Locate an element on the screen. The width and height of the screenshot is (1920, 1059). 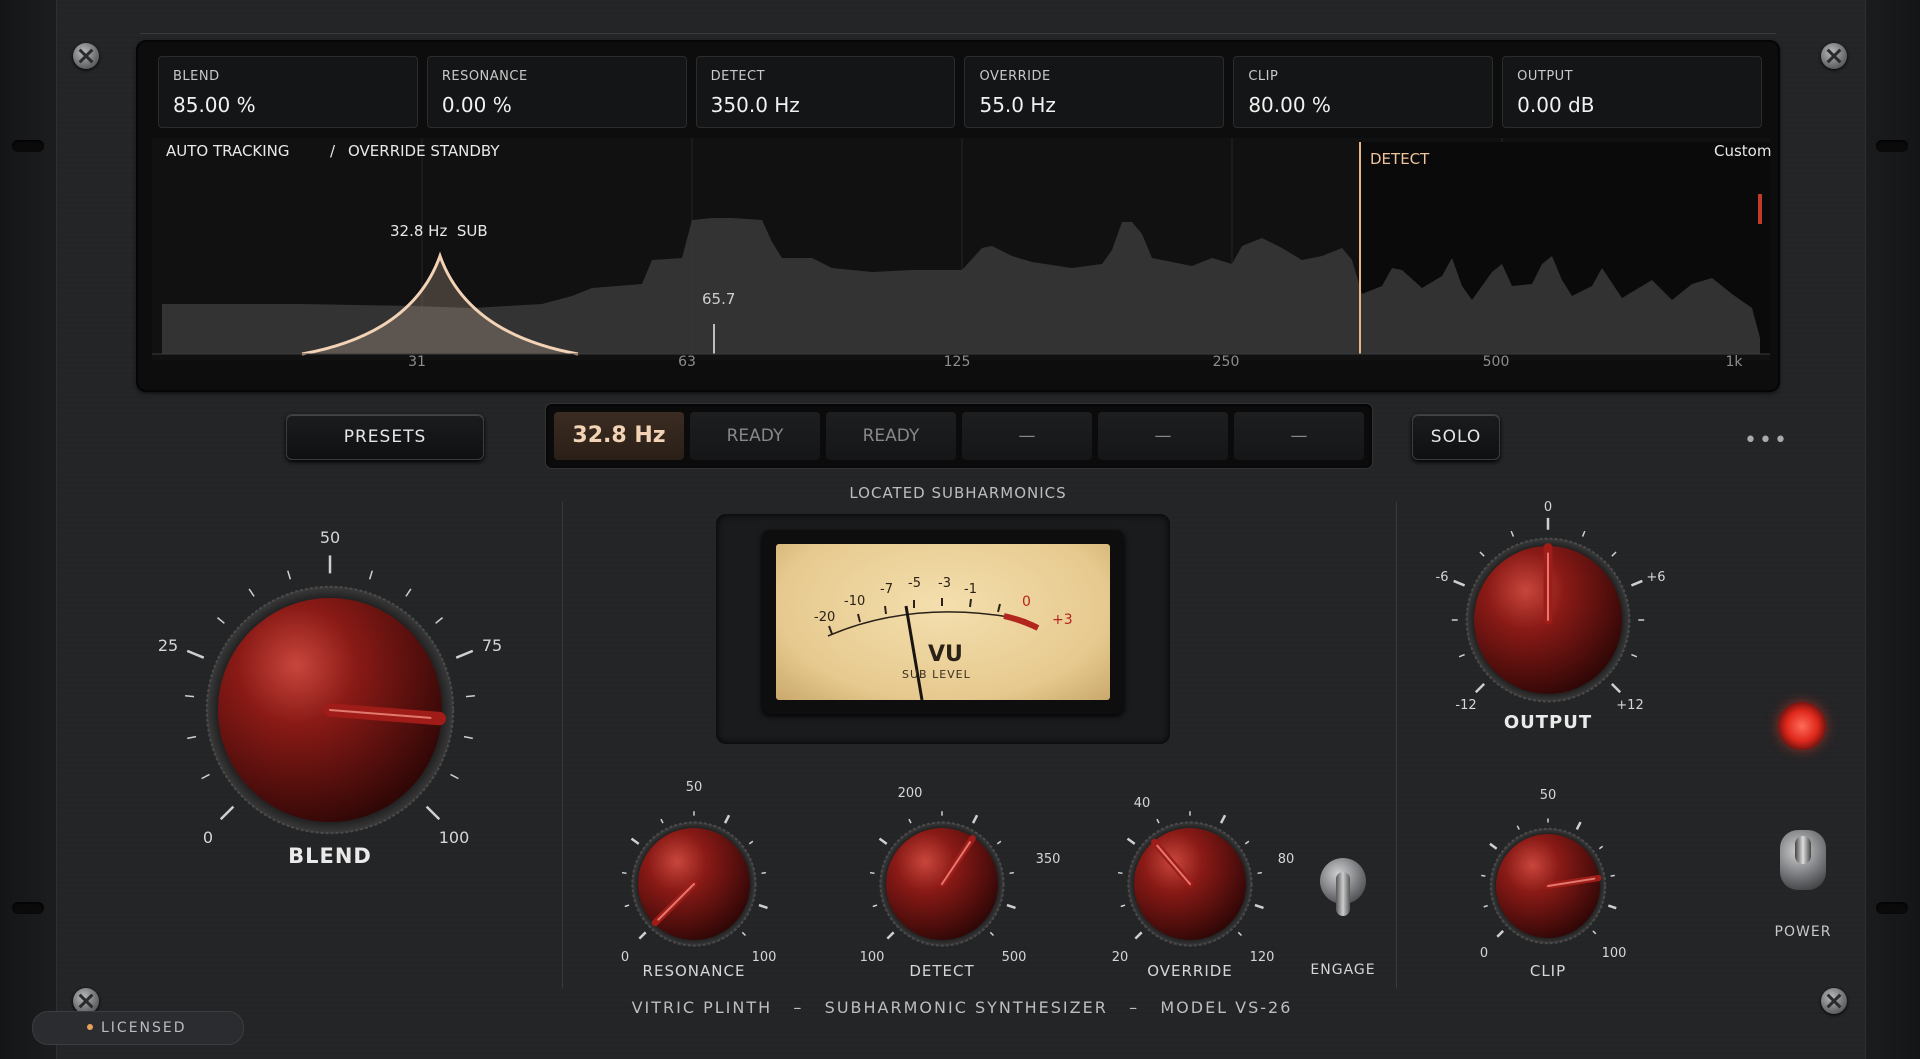
vu-scale-label: -5 is located at coordinates (914, 583).